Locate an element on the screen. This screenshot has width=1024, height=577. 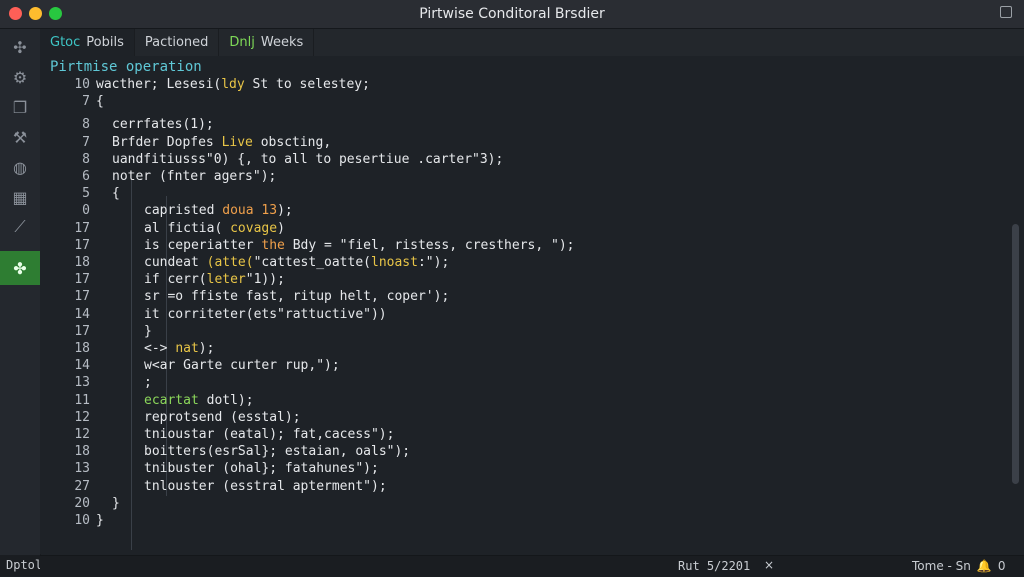
code-line: 14 w<ar Garte curter rup,"); is located at coordinates (520, 365).